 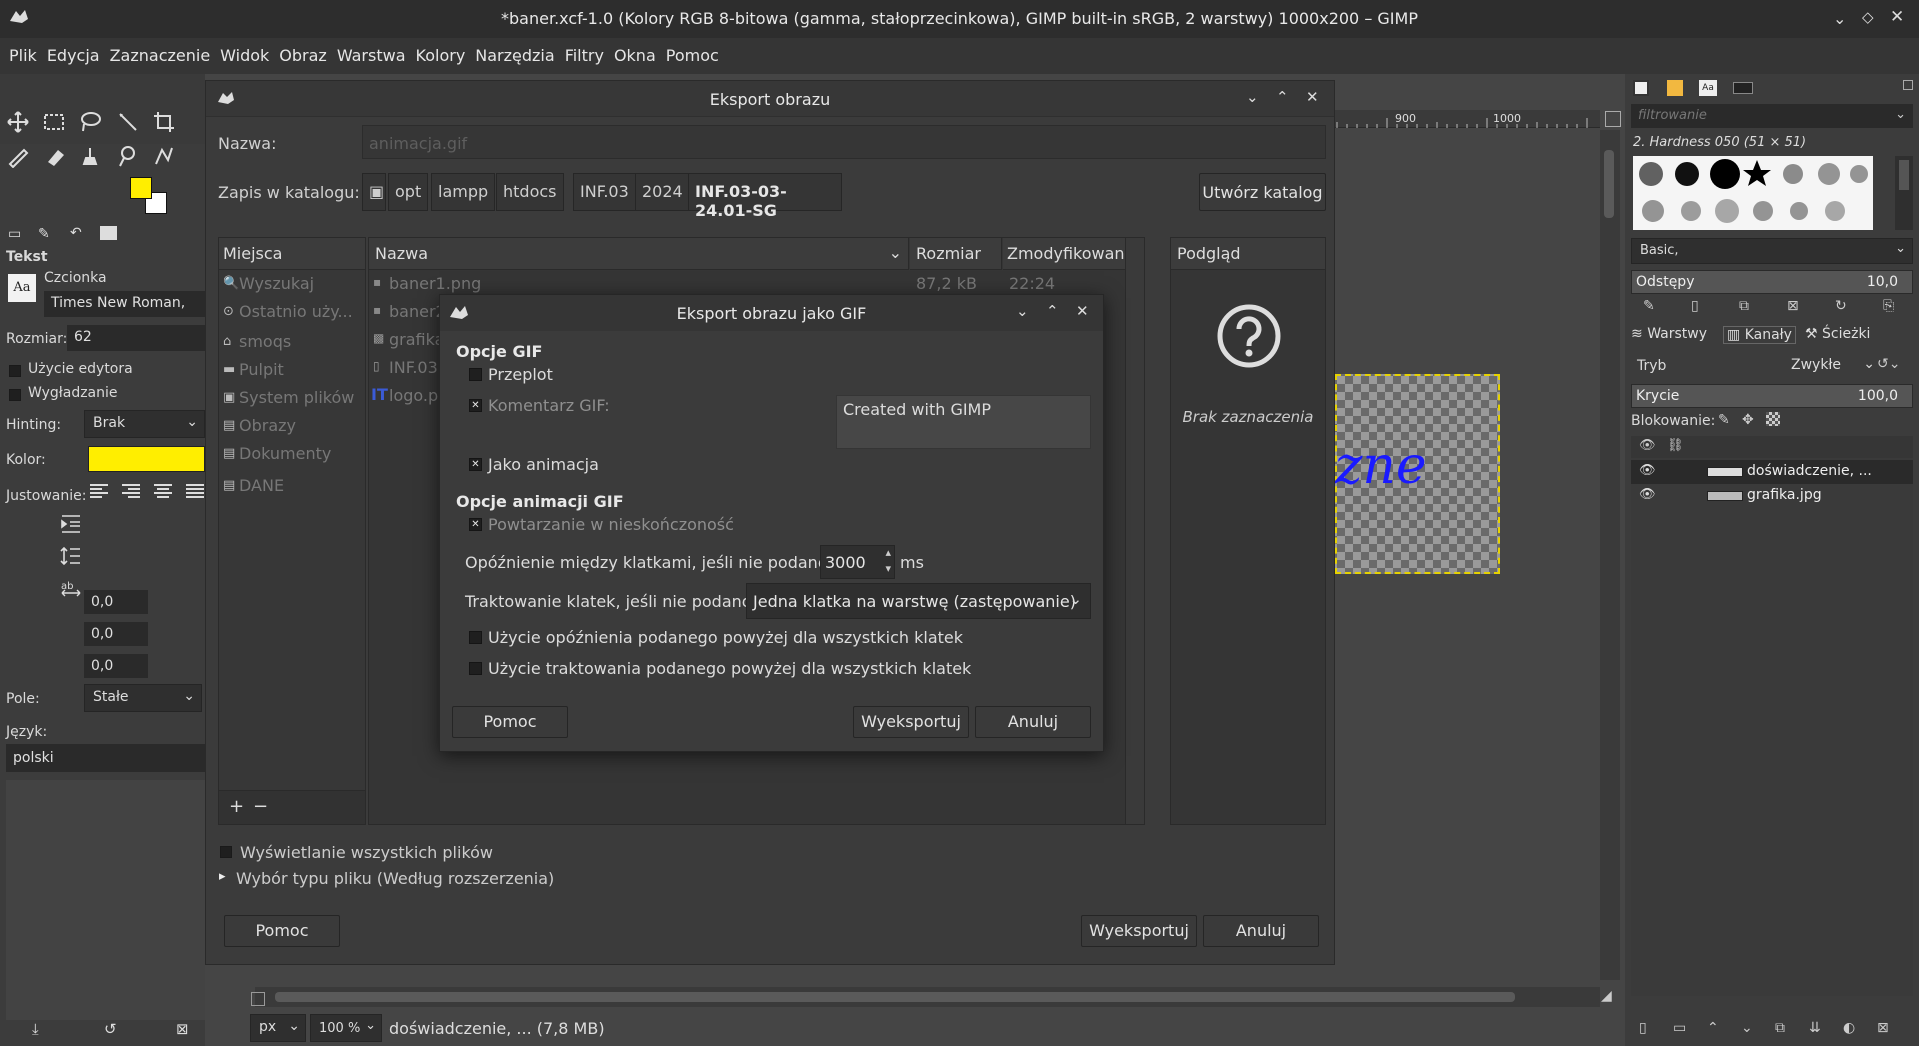 What do you see at coordinates (1772, 496) in the screenshot?
I see `layer-row: 👁 grafika.jpg` at bounding box center [1772, 496].